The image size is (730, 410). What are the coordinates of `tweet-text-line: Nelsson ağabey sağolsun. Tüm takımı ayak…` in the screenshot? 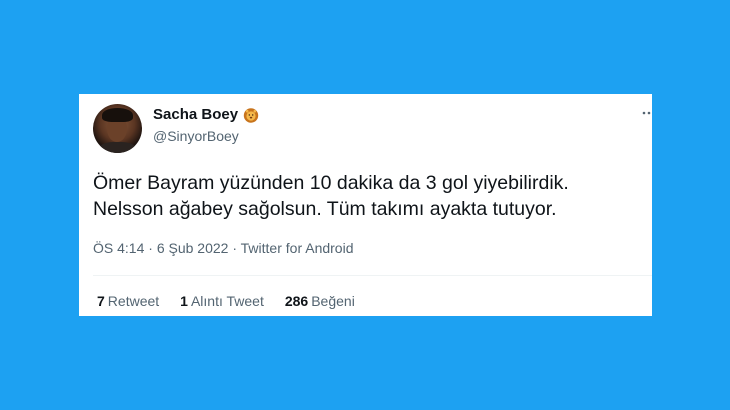 It's located at (325, 209).